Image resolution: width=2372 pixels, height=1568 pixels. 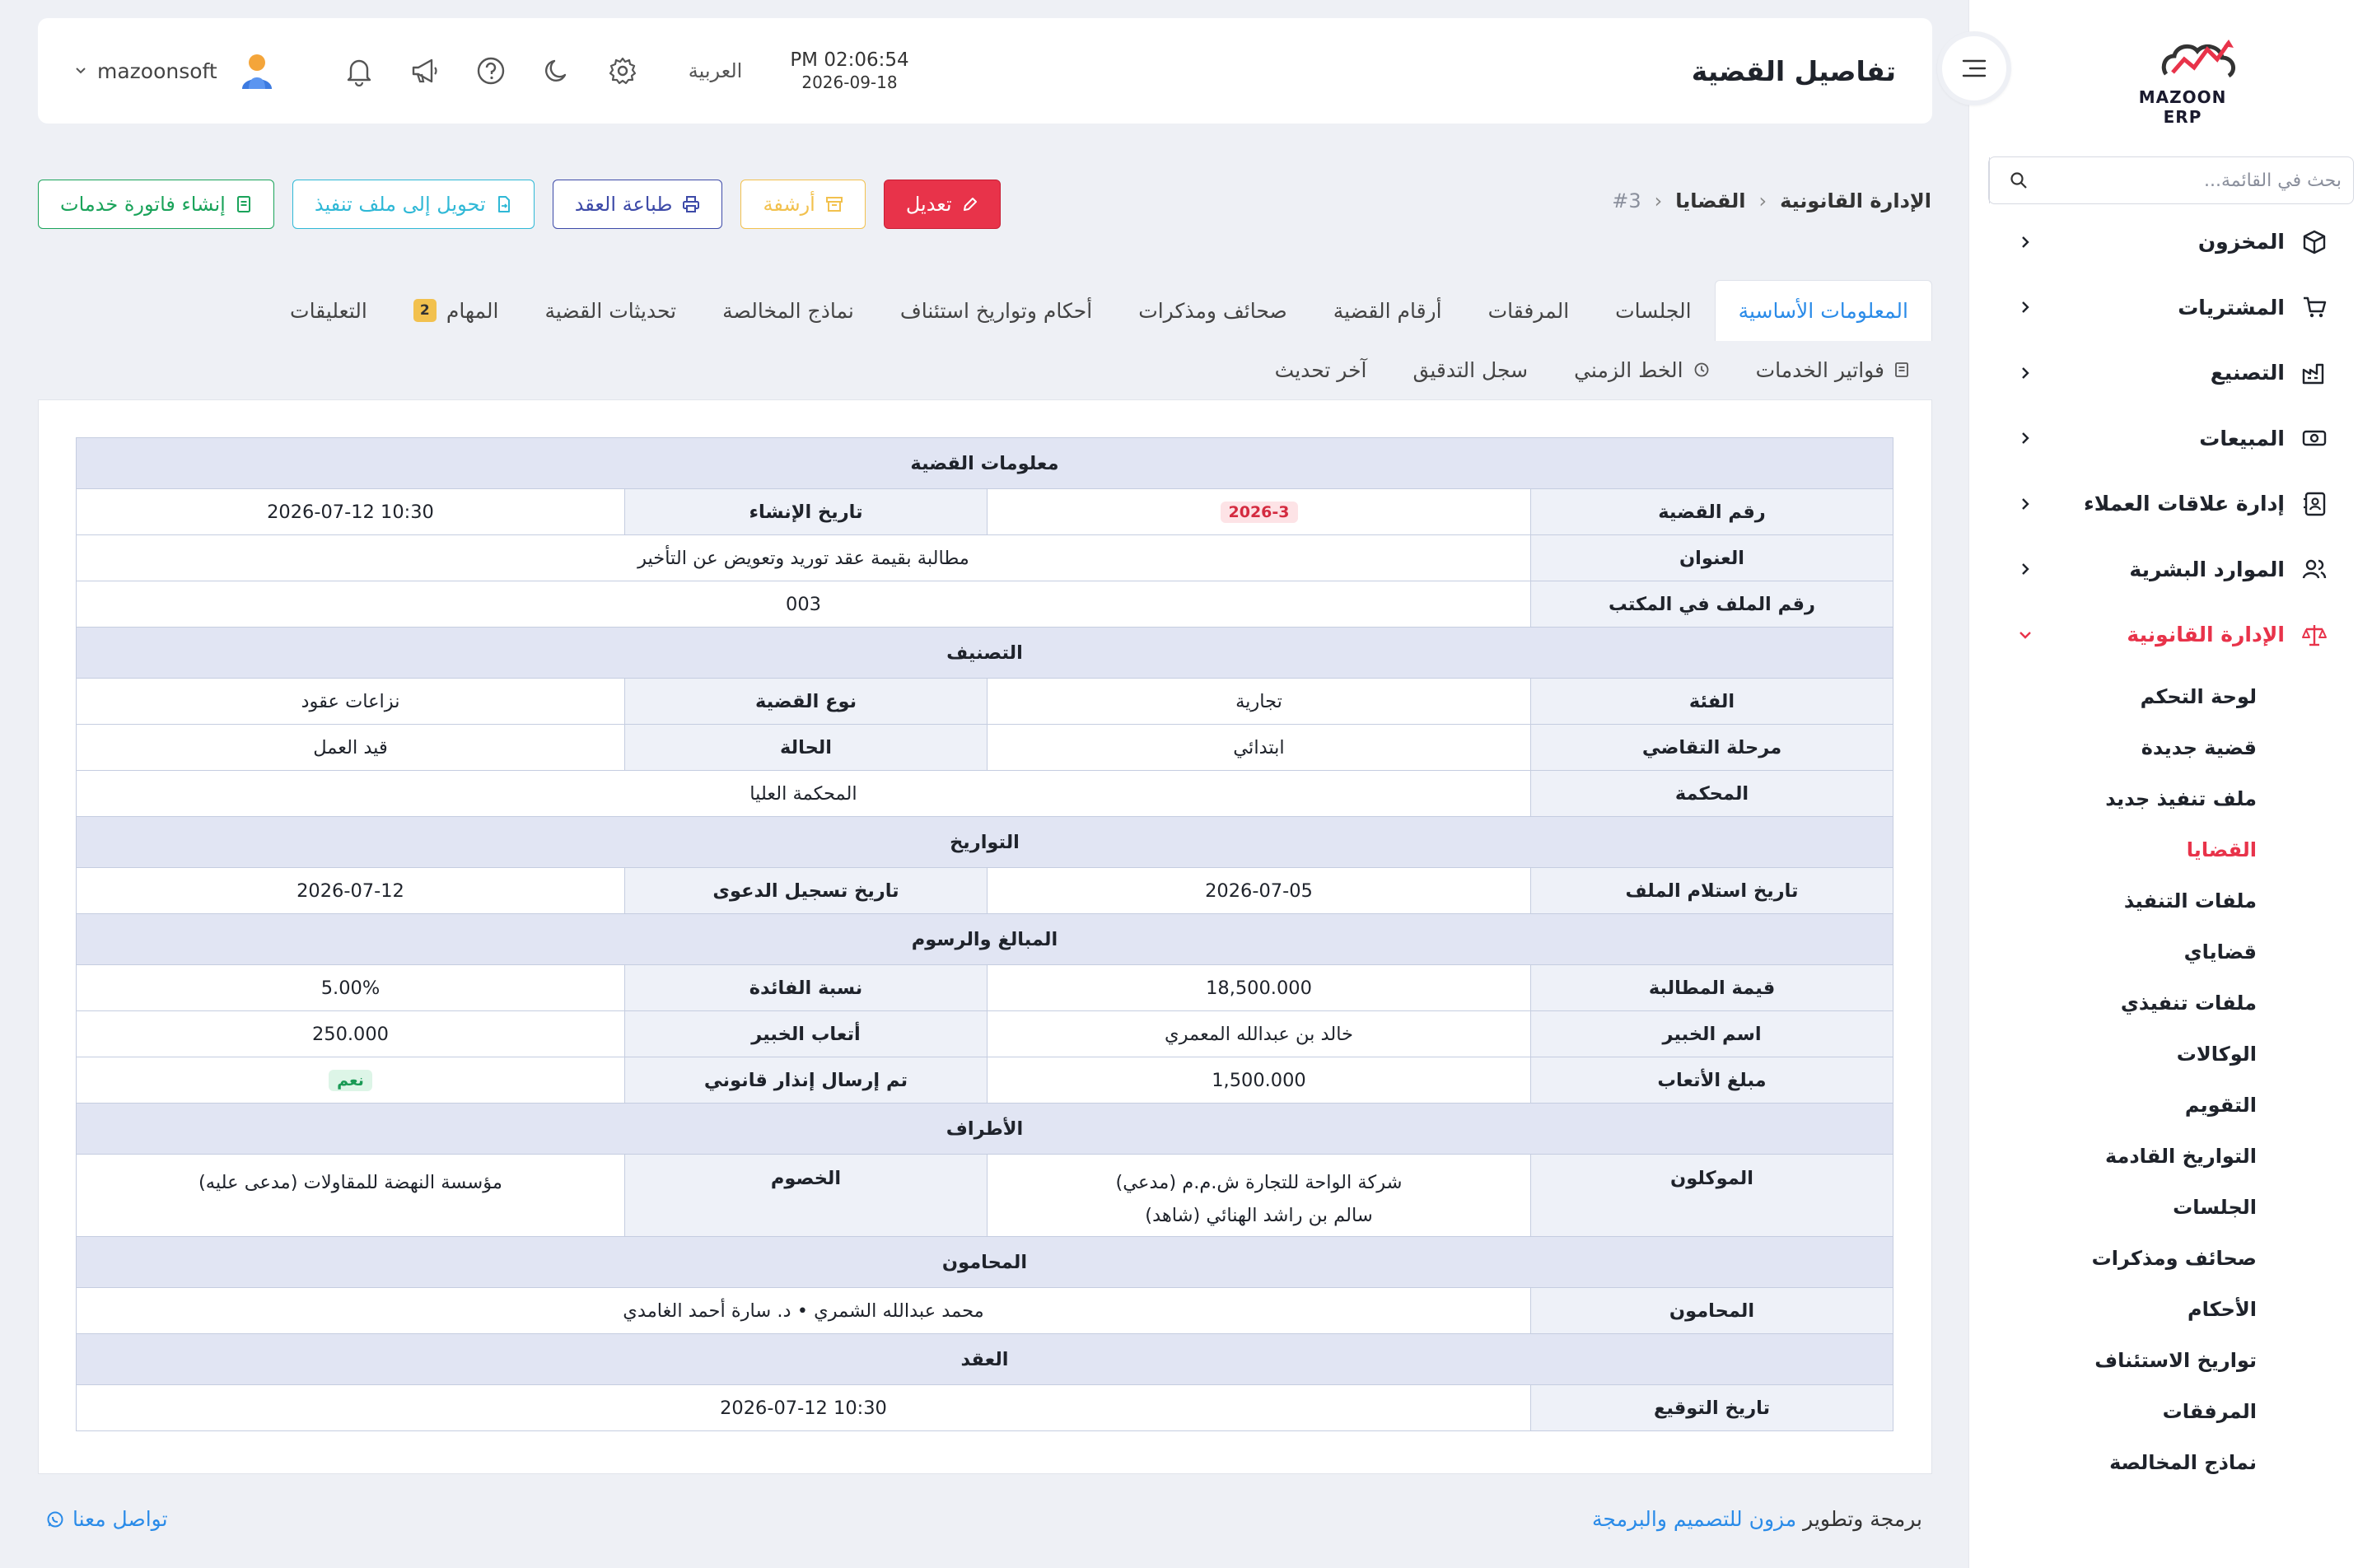 What do you see at coordinates (984, 939) in the screenshot?
I see `section-row: المبالغ والرسوم` at bounding box center [984, 939].